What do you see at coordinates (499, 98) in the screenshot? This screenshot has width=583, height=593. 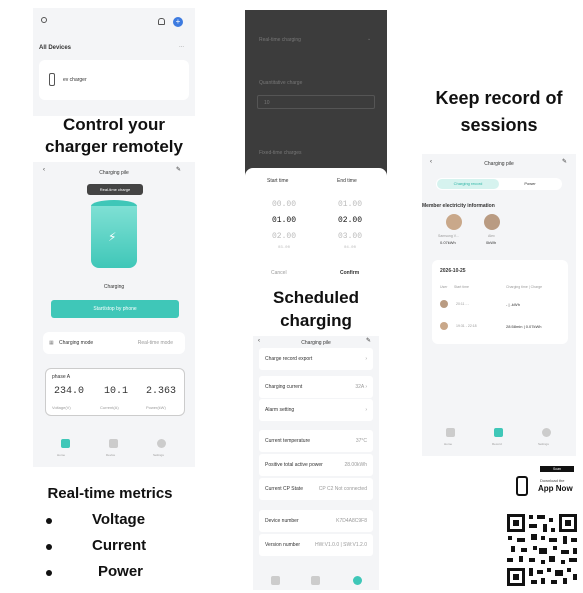 I see `headline-record-1: Keep record of` at bounding box center [499, 98].